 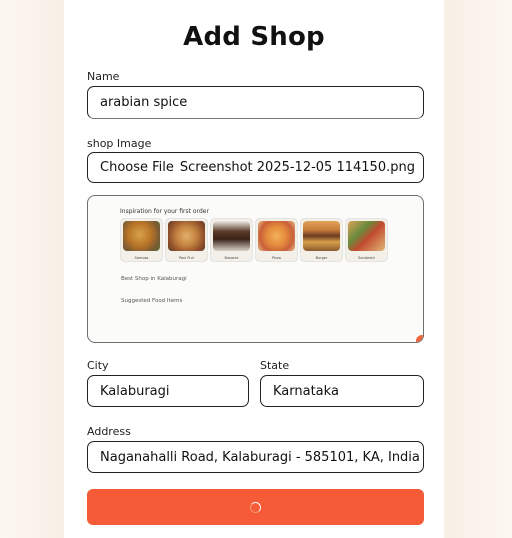 What do you see at coordinates (419, 338) in the screenshot?
I see `preview-corner-dot` at bounding box center [419, 338].